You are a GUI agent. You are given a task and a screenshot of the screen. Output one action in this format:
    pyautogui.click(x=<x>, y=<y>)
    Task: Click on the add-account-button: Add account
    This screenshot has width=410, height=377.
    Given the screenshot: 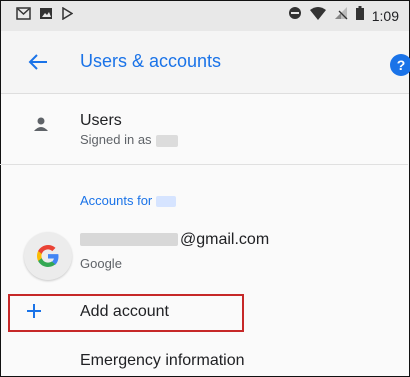 What is the action you would take?
    pyautogui.click(x=124, y=312)
    